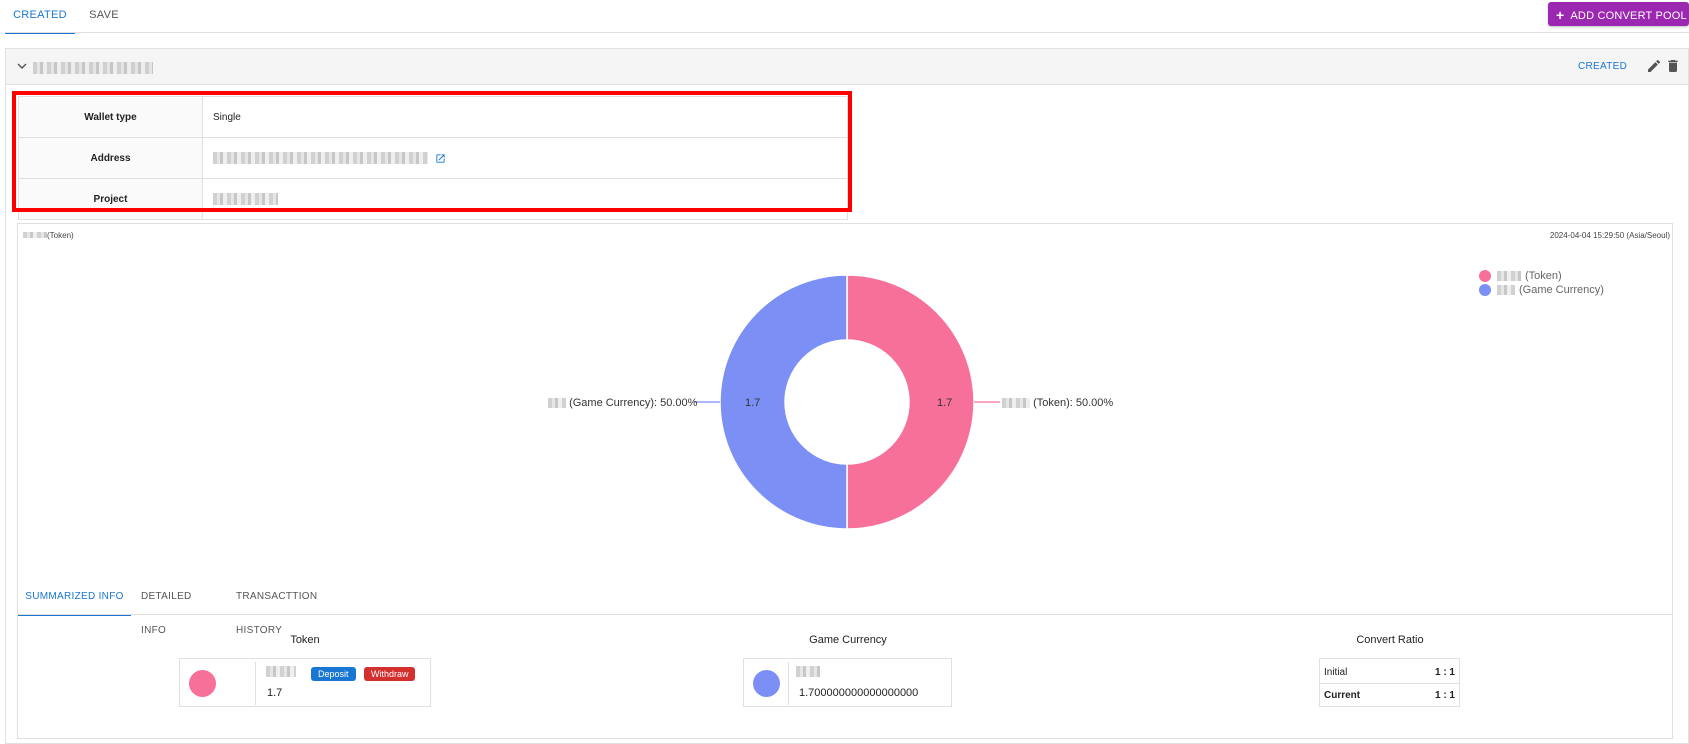  Describe the element at coordinates (1444, 695) in the screenshot. I see `ratio-current-value: 1` at that location.